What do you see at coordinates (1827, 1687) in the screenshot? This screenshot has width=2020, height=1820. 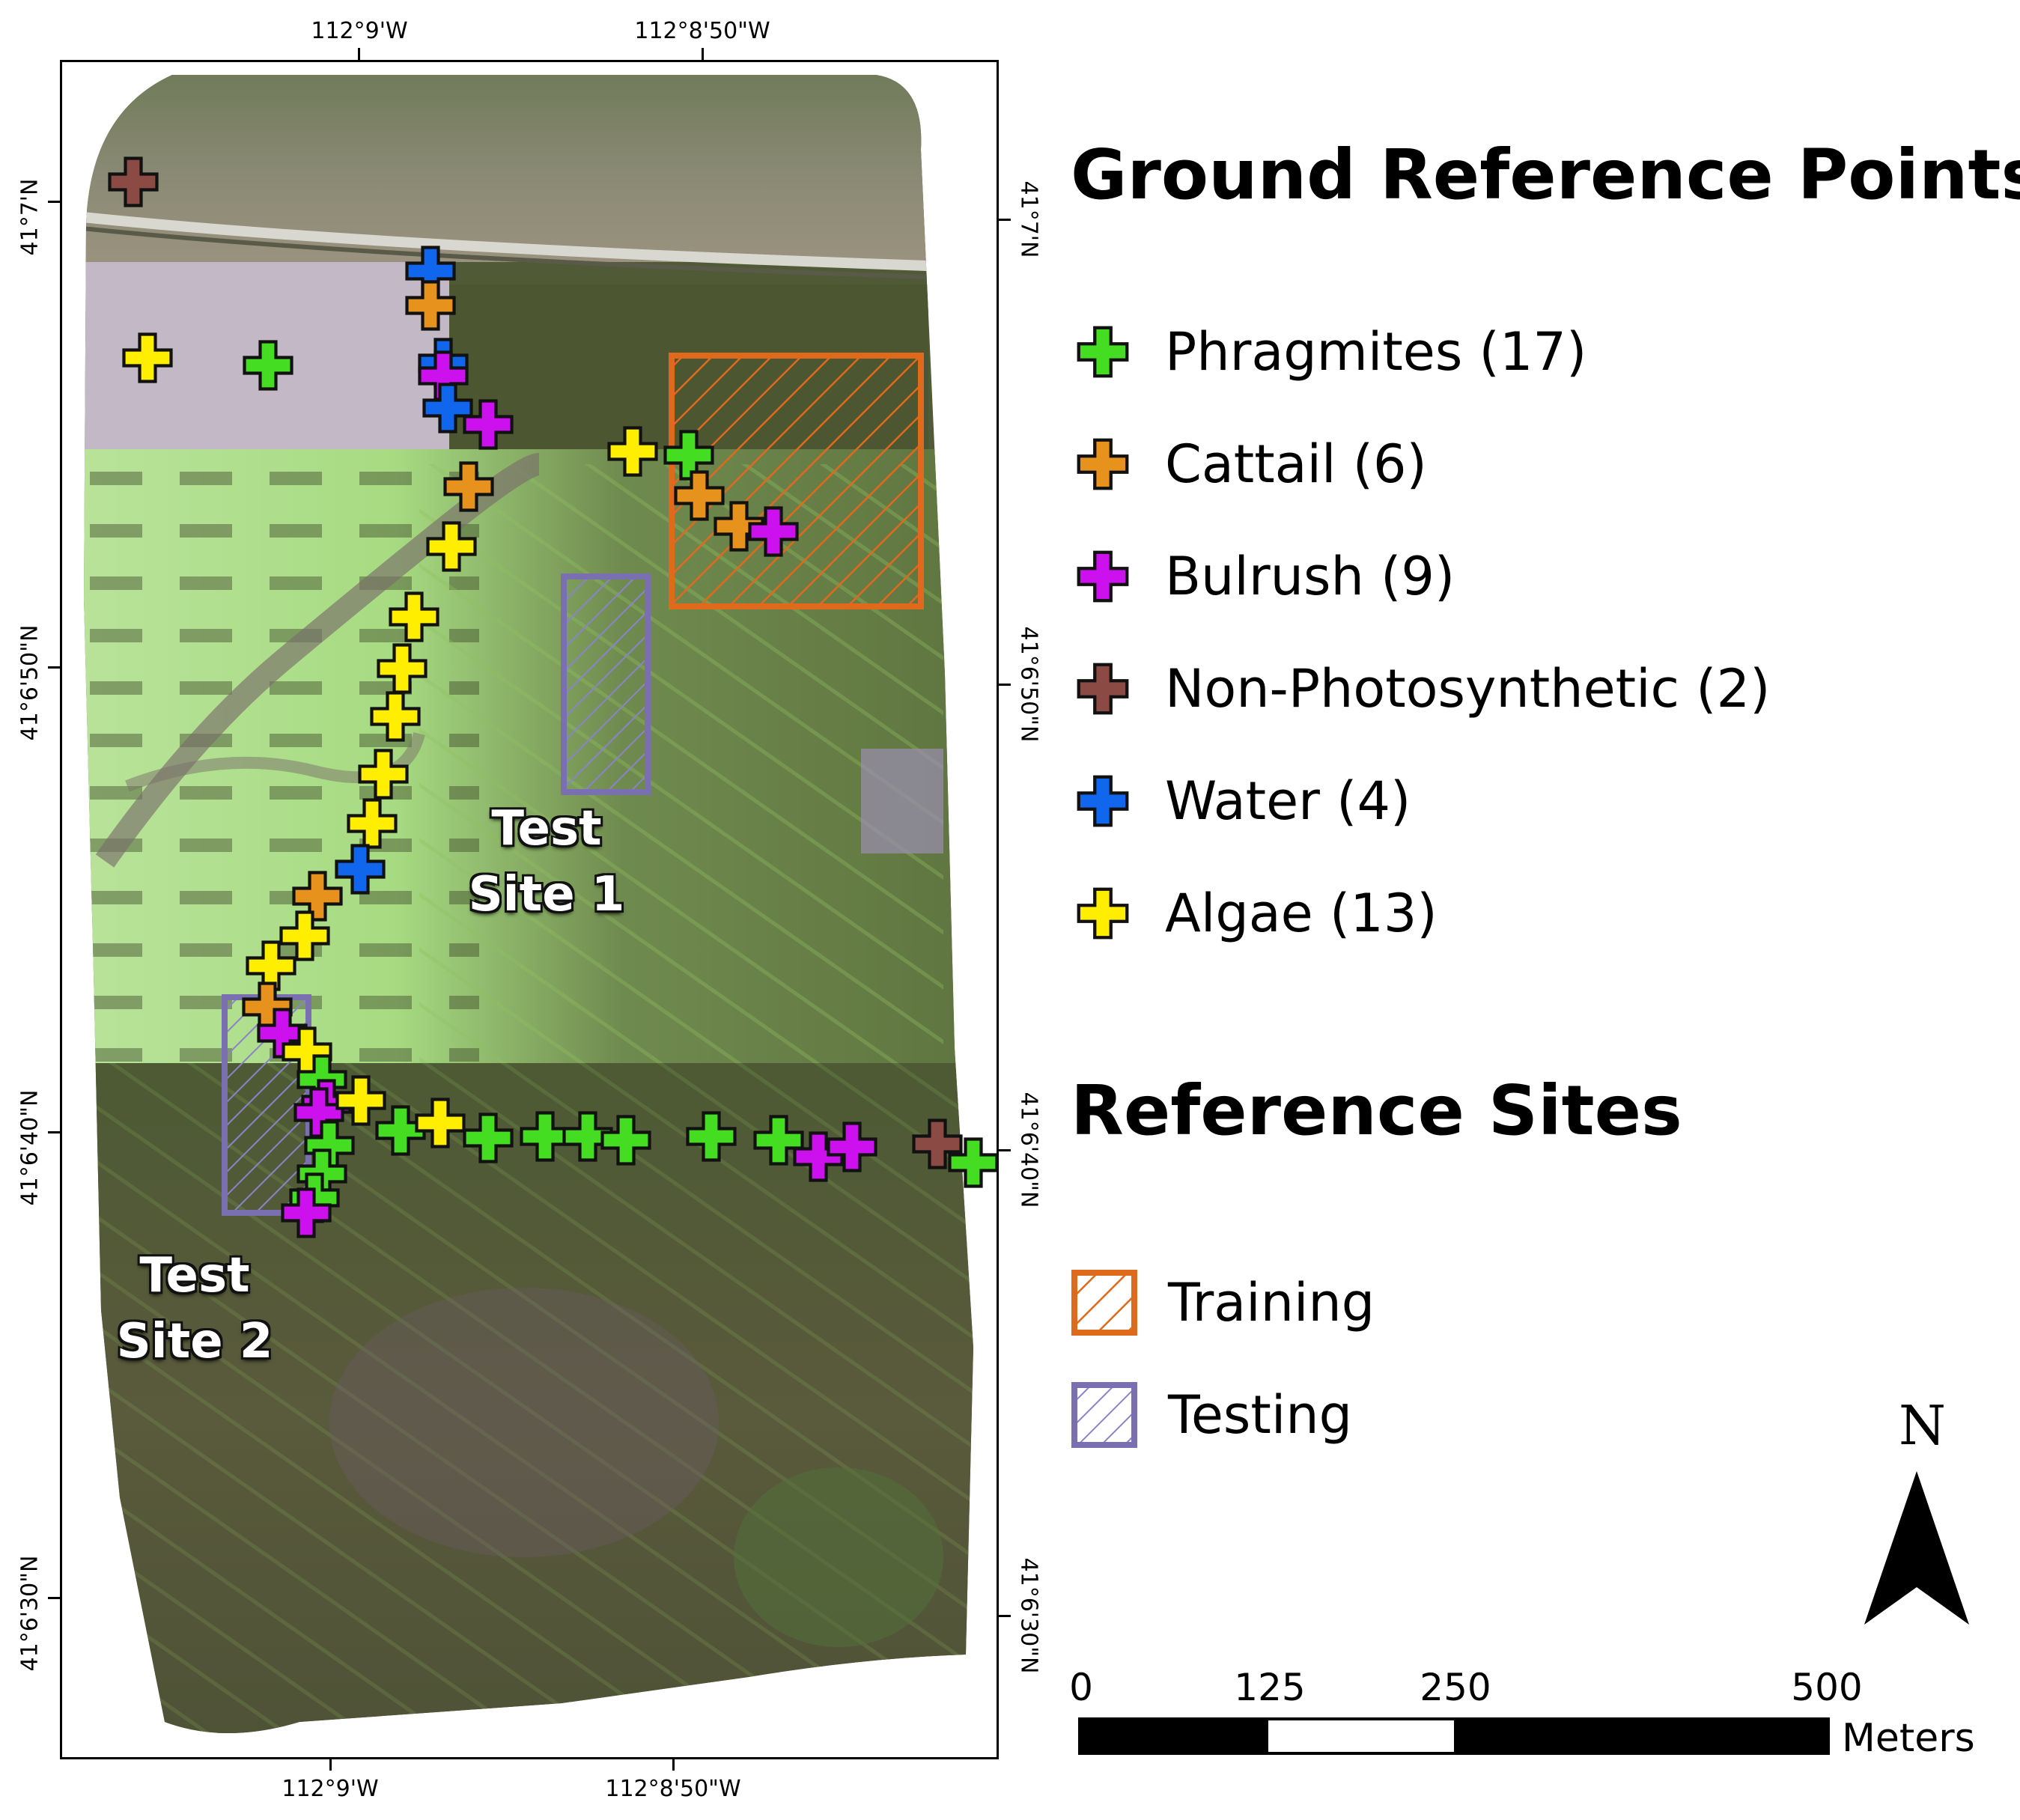 I see `scale-tick-500: 500` at bounding box center [1827, 1687].